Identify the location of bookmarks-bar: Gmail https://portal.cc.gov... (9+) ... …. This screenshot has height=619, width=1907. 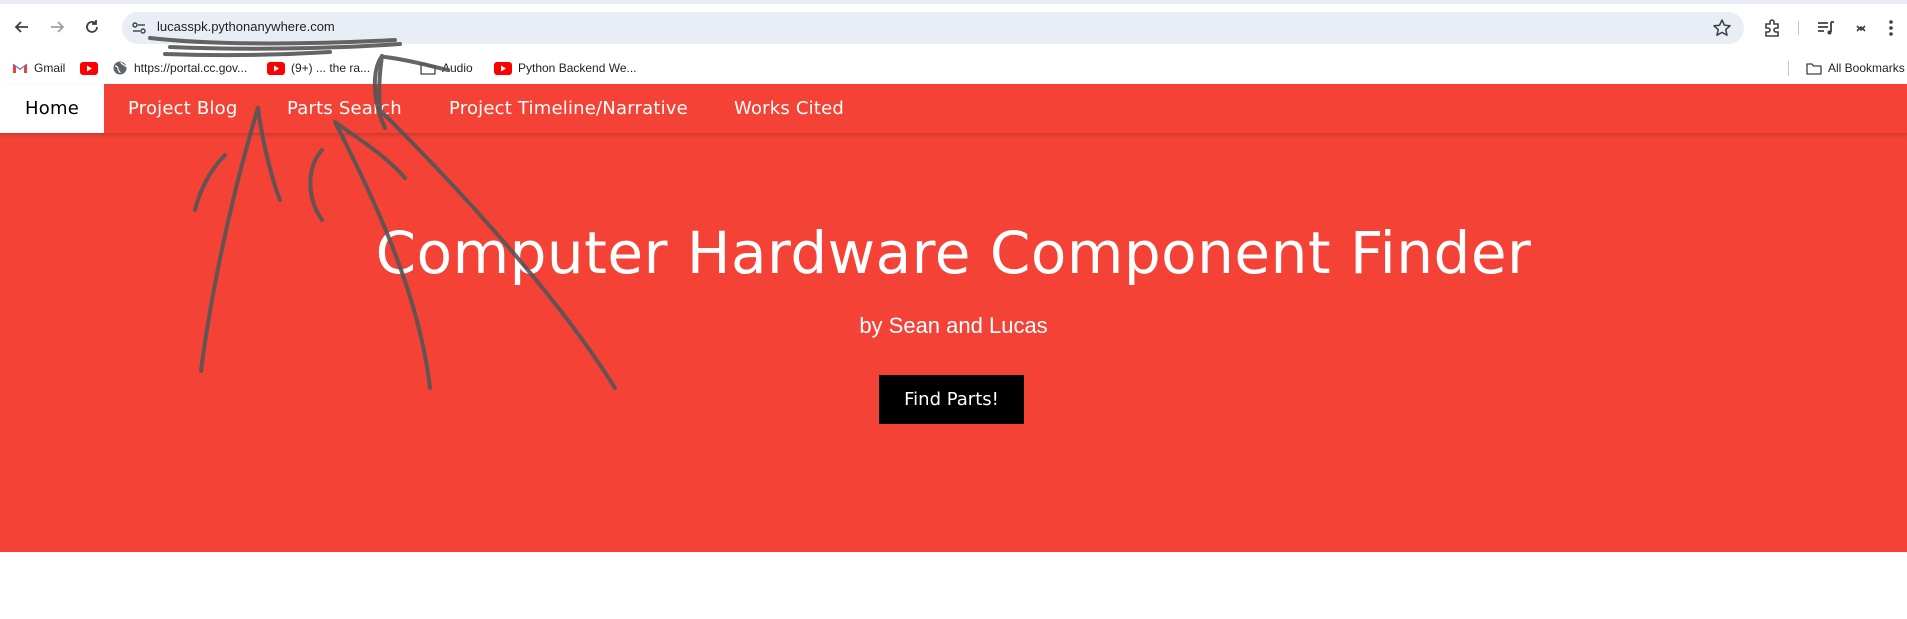
(953, 68).